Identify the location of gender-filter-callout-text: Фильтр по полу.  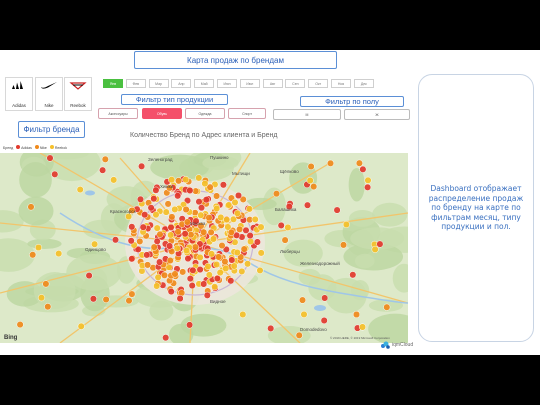
(352, 101).